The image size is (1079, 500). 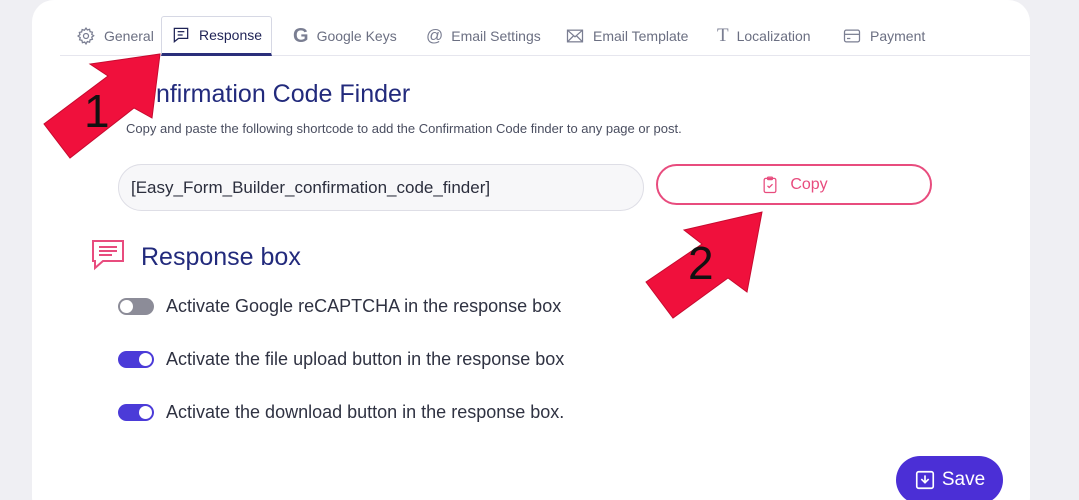 I want to click on clipboard-icon, so click(x=770, y=184).